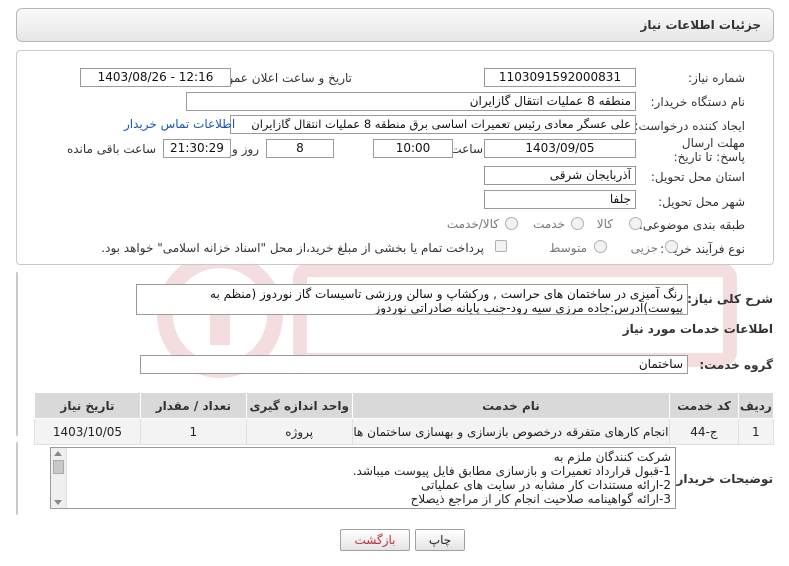 The image size is (789, 566). I want to click on buyer-notes-panel, so click(17, 478).